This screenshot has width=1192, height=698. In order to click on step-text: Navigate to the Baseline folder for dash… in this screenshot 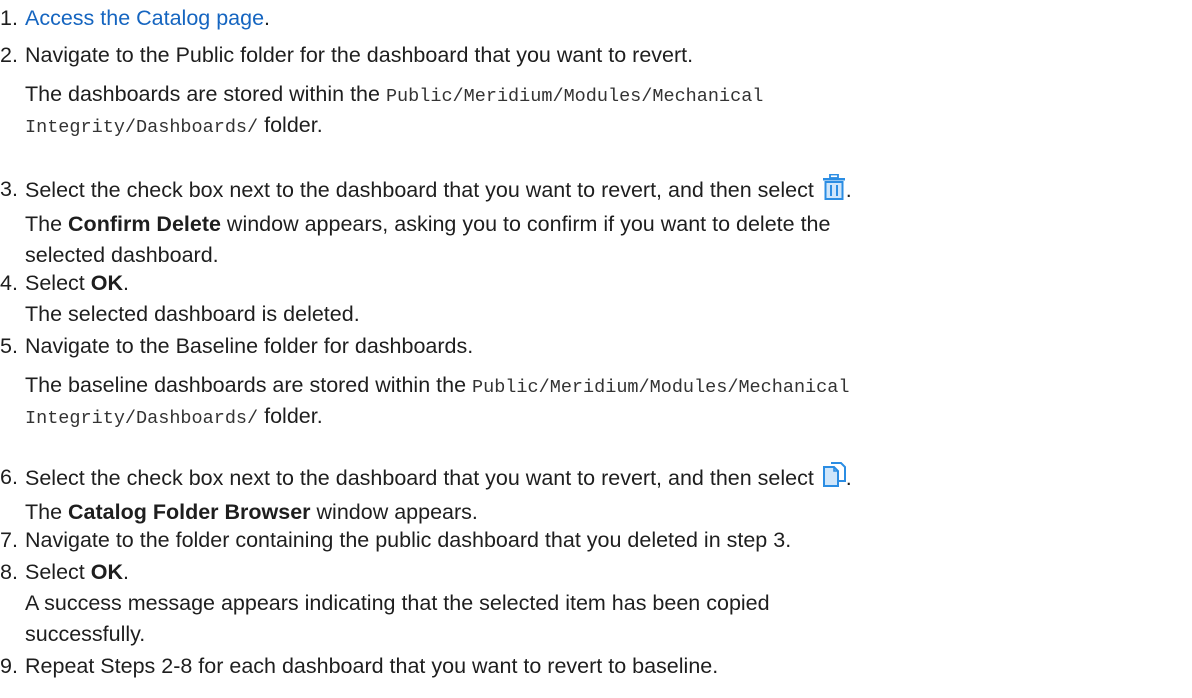, I will do `click(249, 346)`.